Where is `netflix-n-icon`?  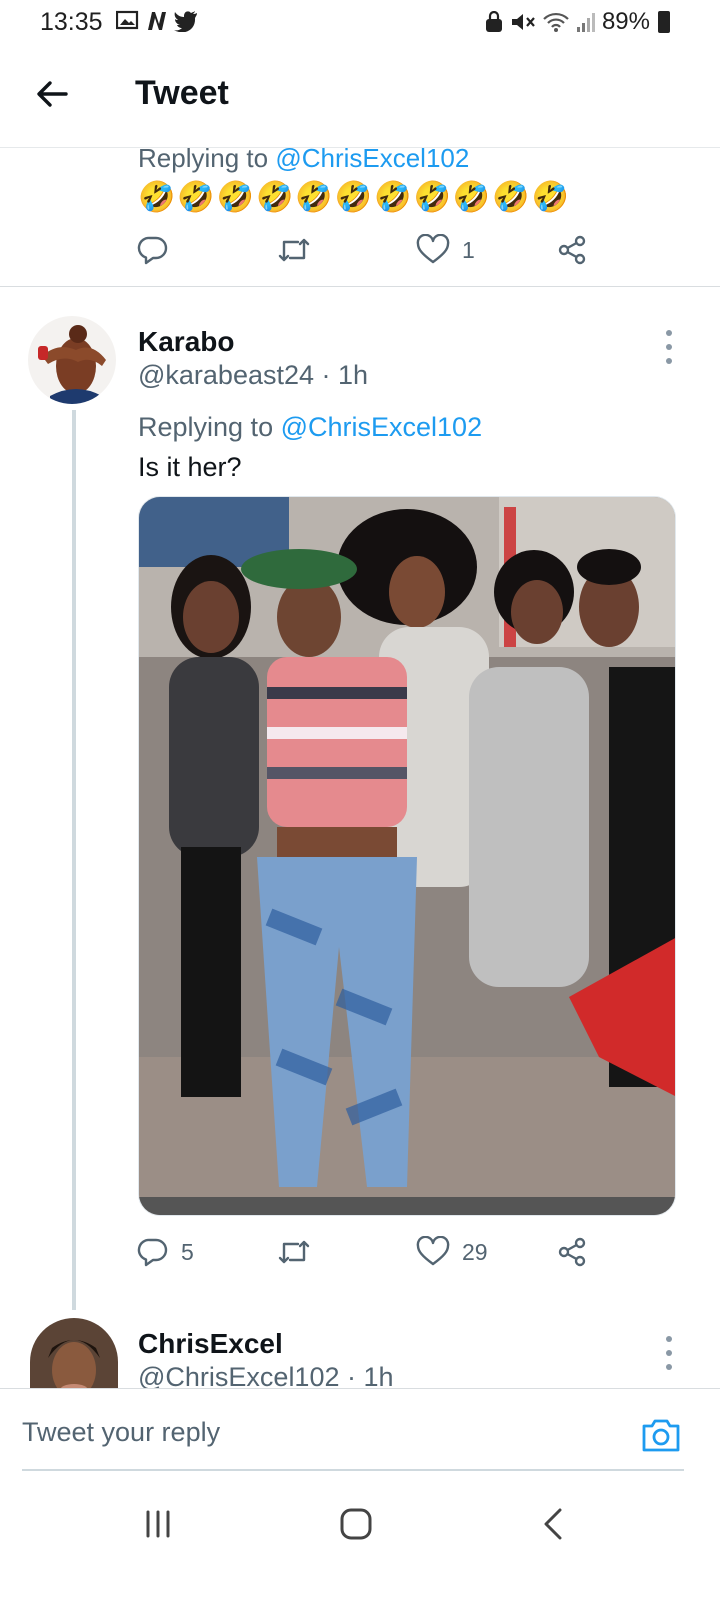 netflix-n-icon is located at coordinates (157, 21).